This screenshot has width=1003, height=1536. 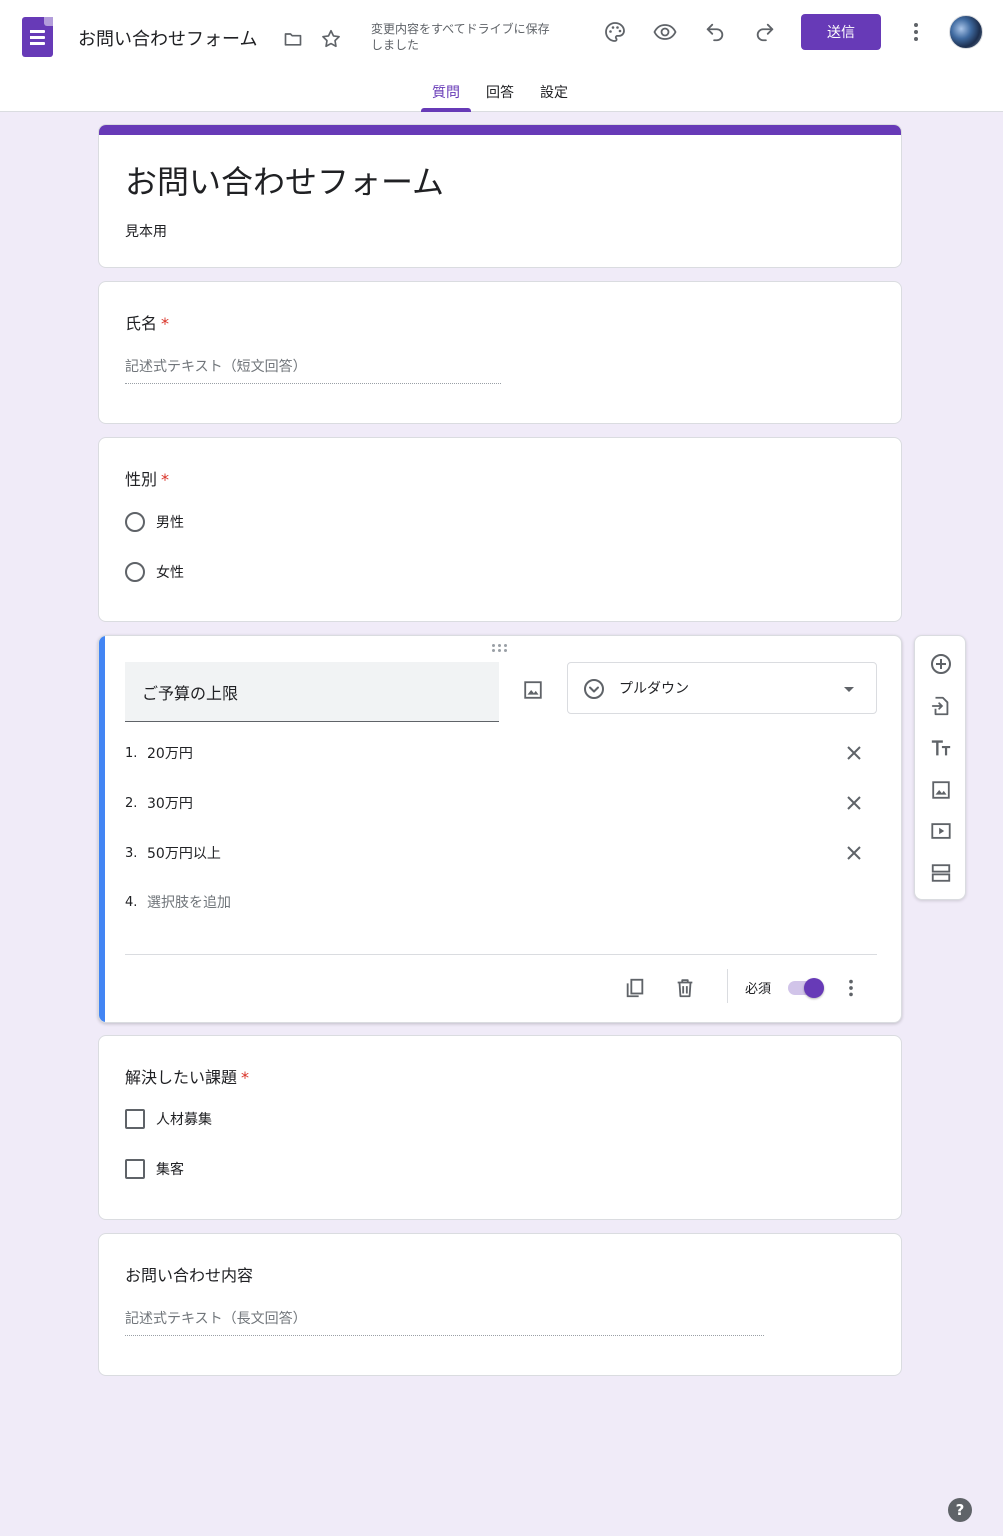 I want to click on tab-responses: 回答, so click(x=500, y=92).